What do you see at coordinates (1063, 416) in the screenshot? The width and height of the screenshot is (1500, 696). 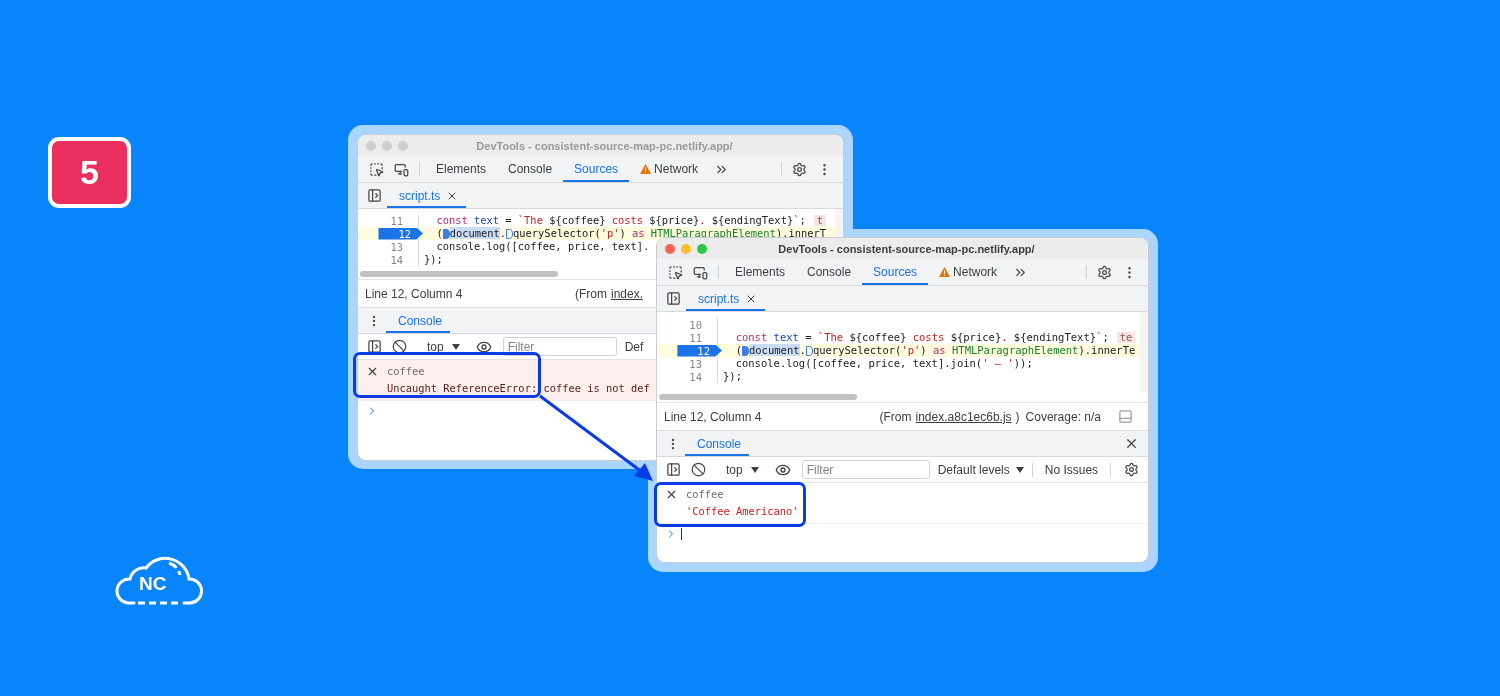 I see `coverage-label: Coverage: n/a` at bounding box center [1063, 416].